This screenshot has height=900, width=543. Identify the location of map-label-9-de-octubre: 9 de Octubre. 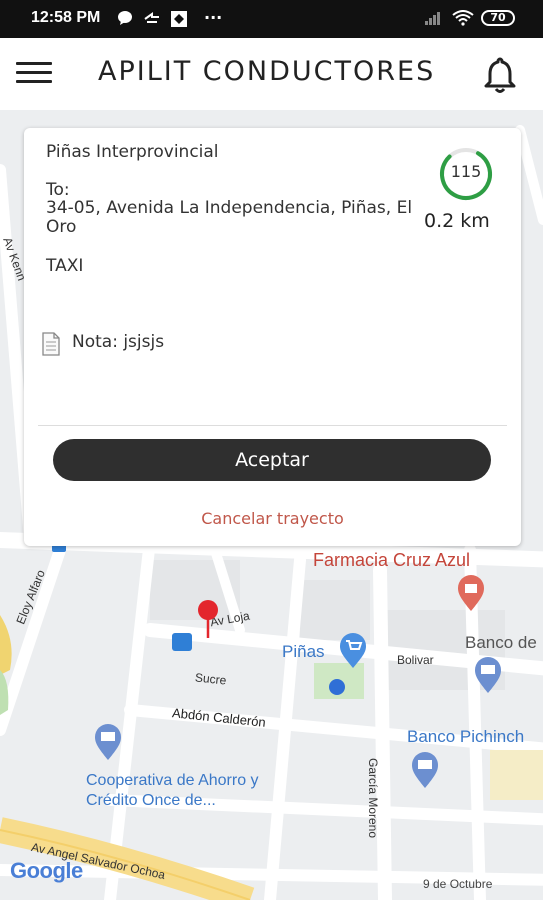
(458, 884).